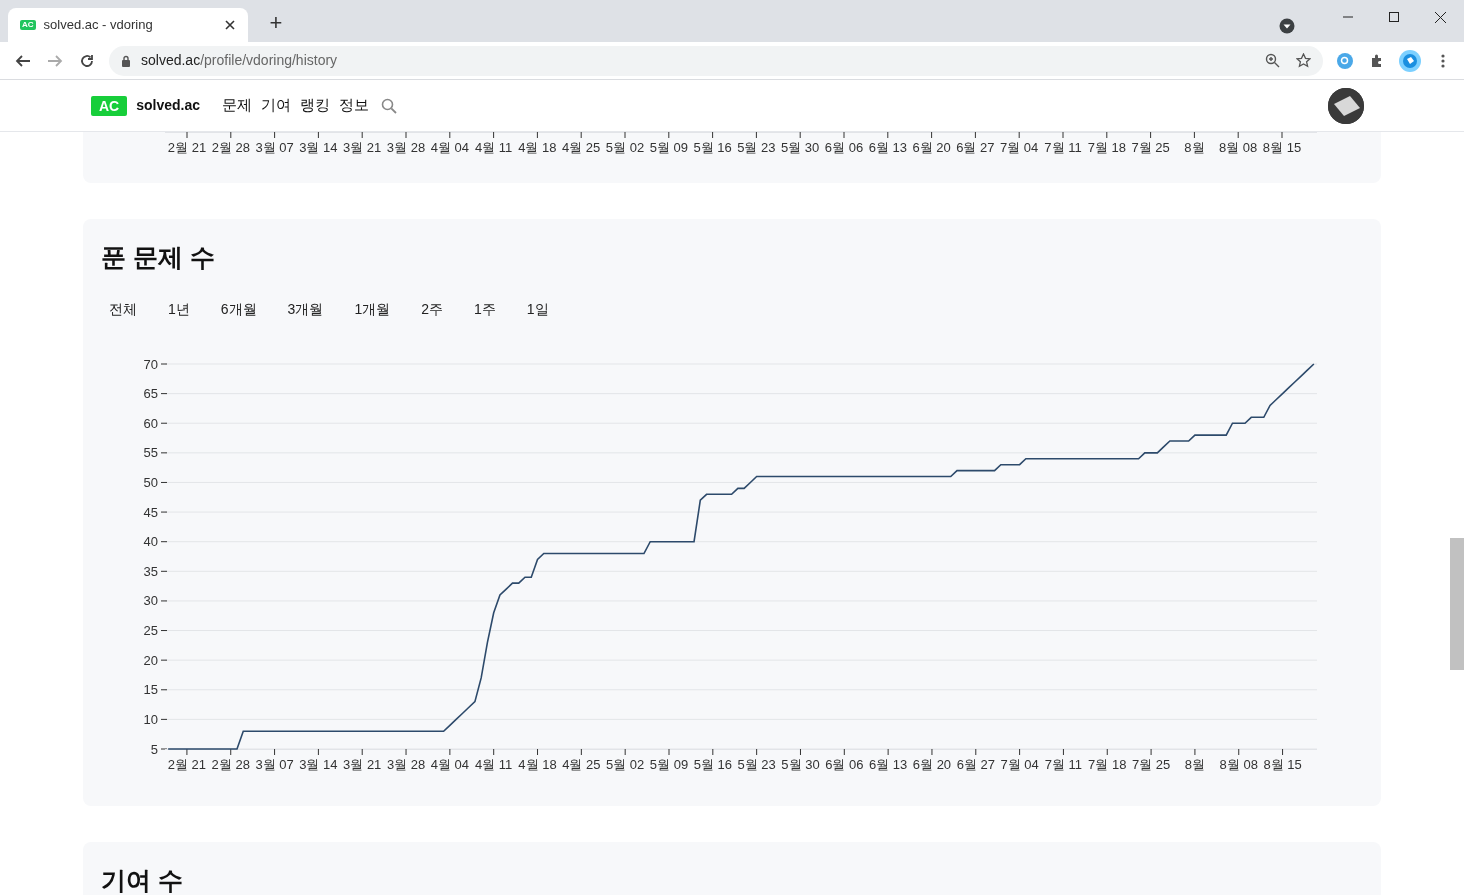 This screenshot has width=1464, height=895. What do you see at coordinates (126, 60) in the screenshot?
I see `lock-icon` at bounding box center [126, 60].